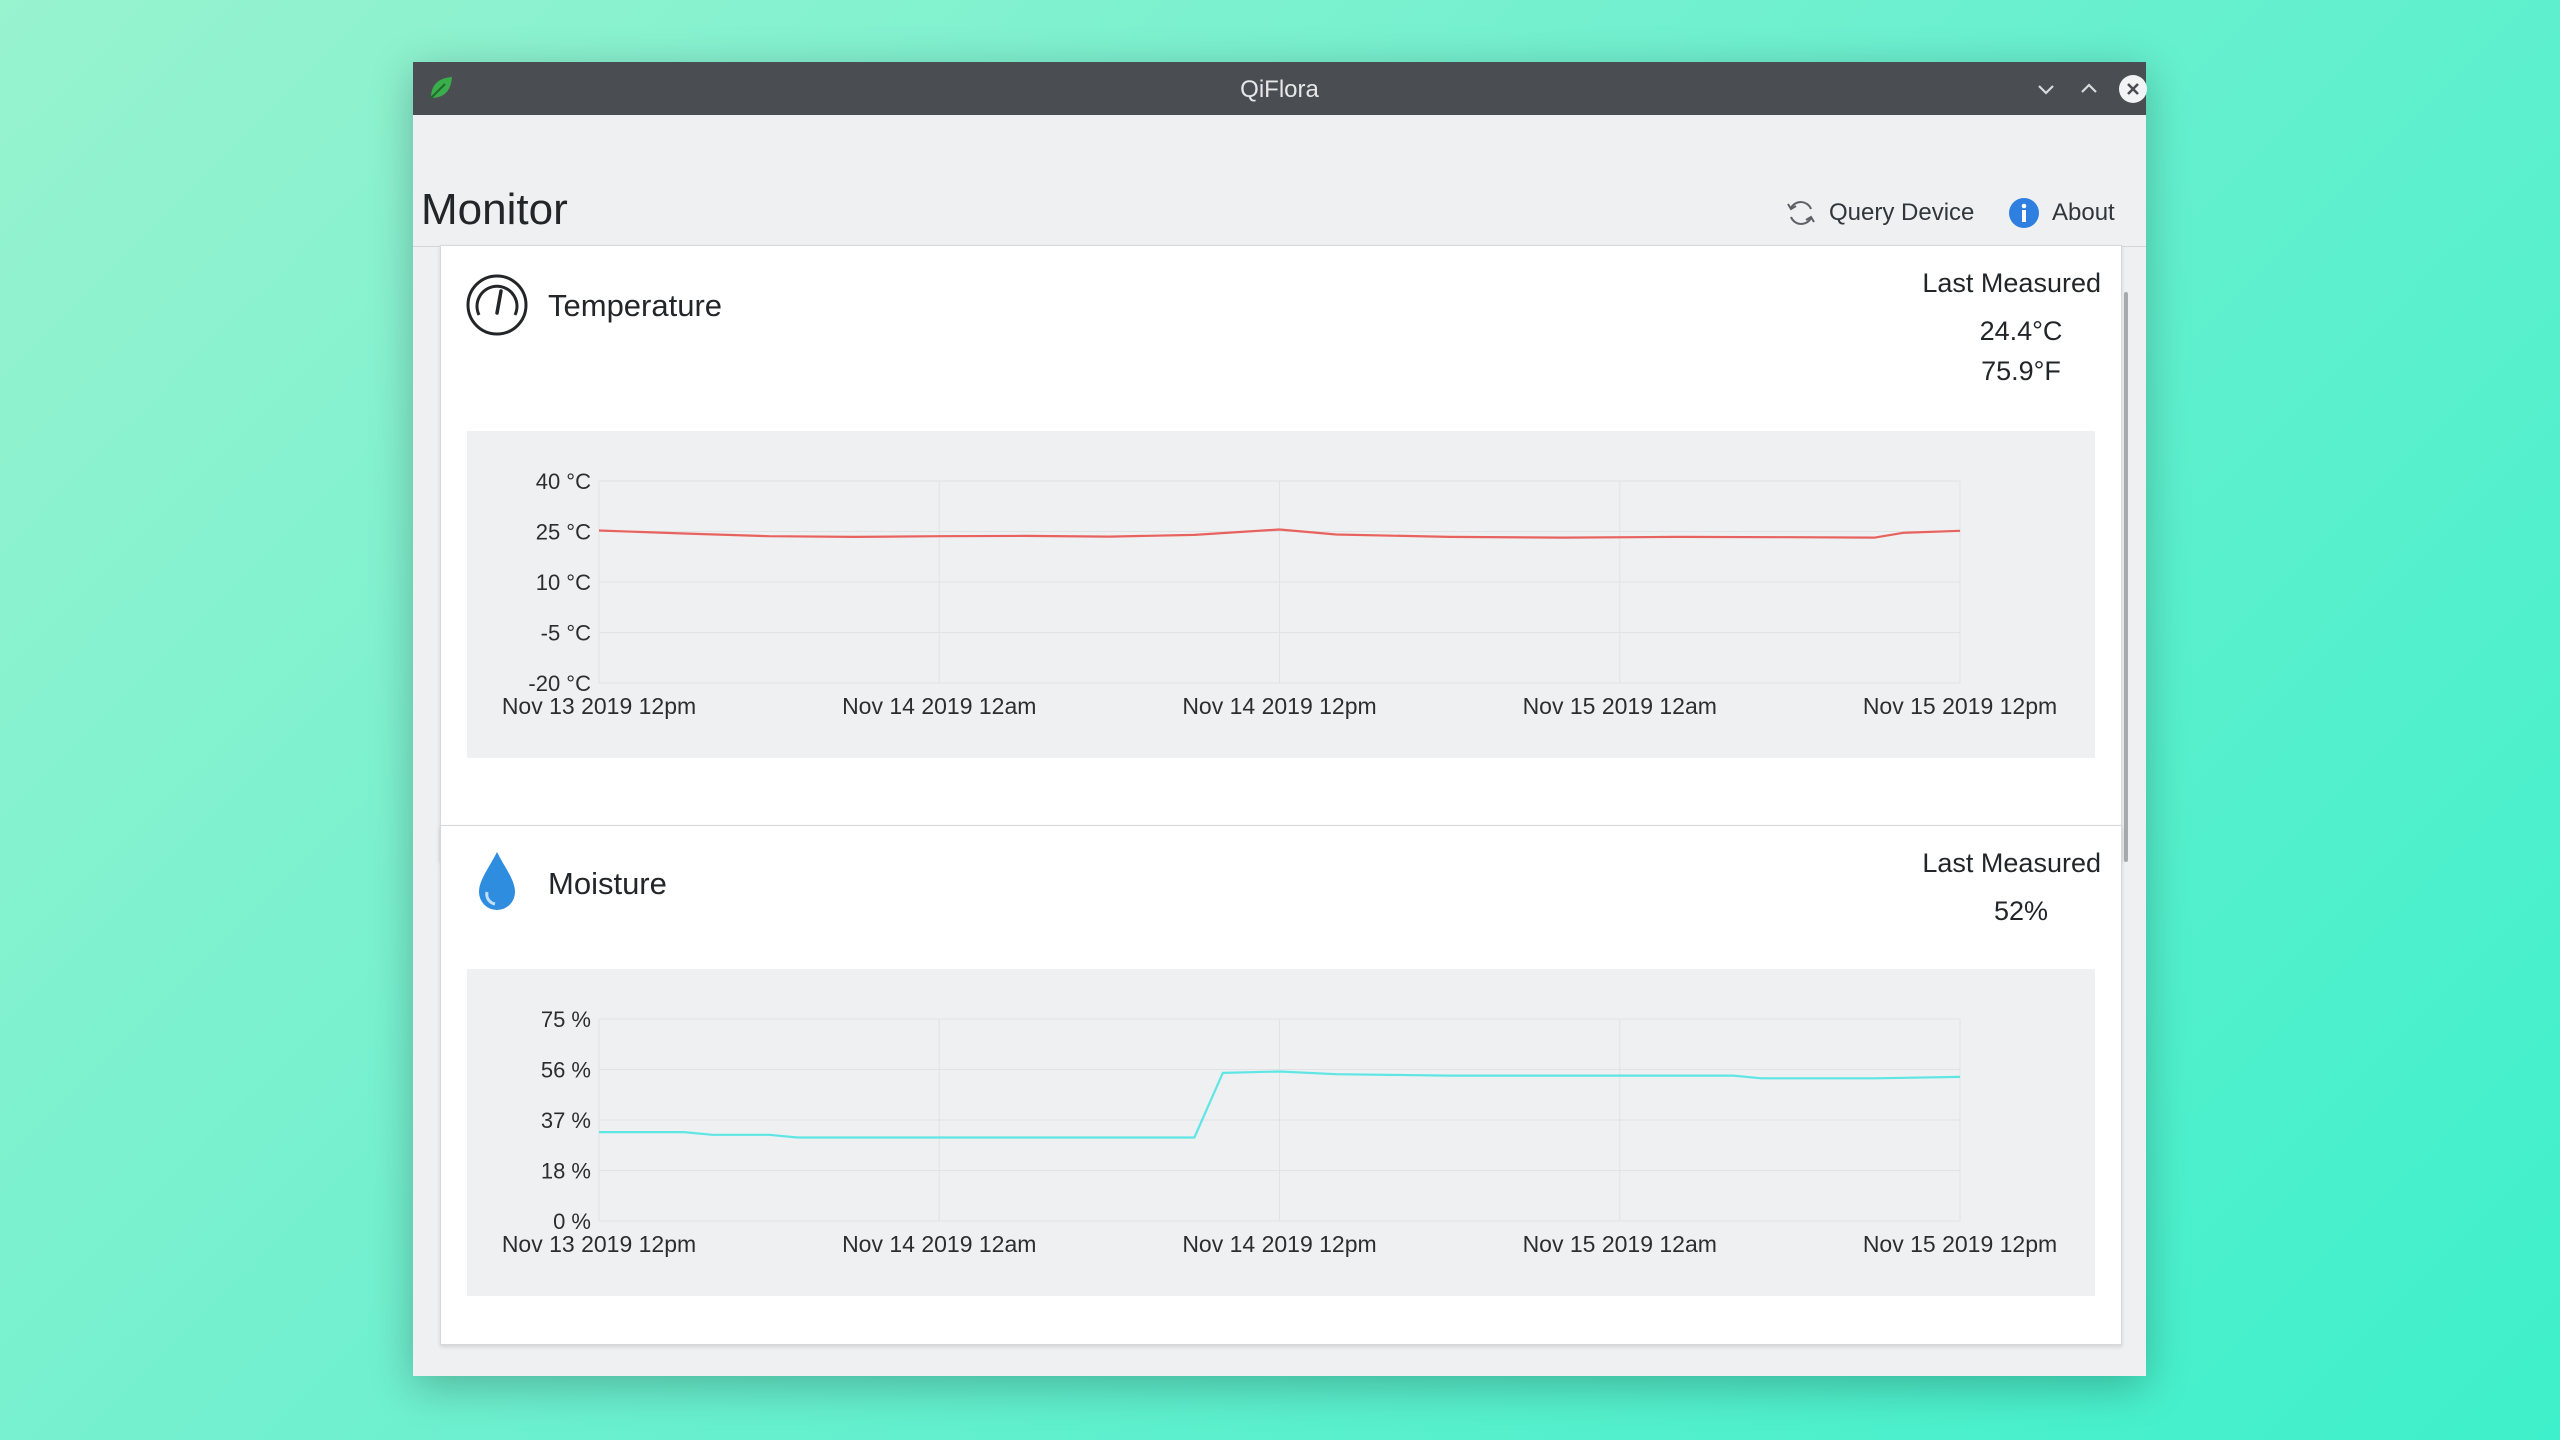 The width and height of the screenshot is (2560, 1440). What do you see at coordinates (2011, 283) in the screenshot?
I see `temperature-last-measured-label: Last Measured` at bounding box center [2011, 283].